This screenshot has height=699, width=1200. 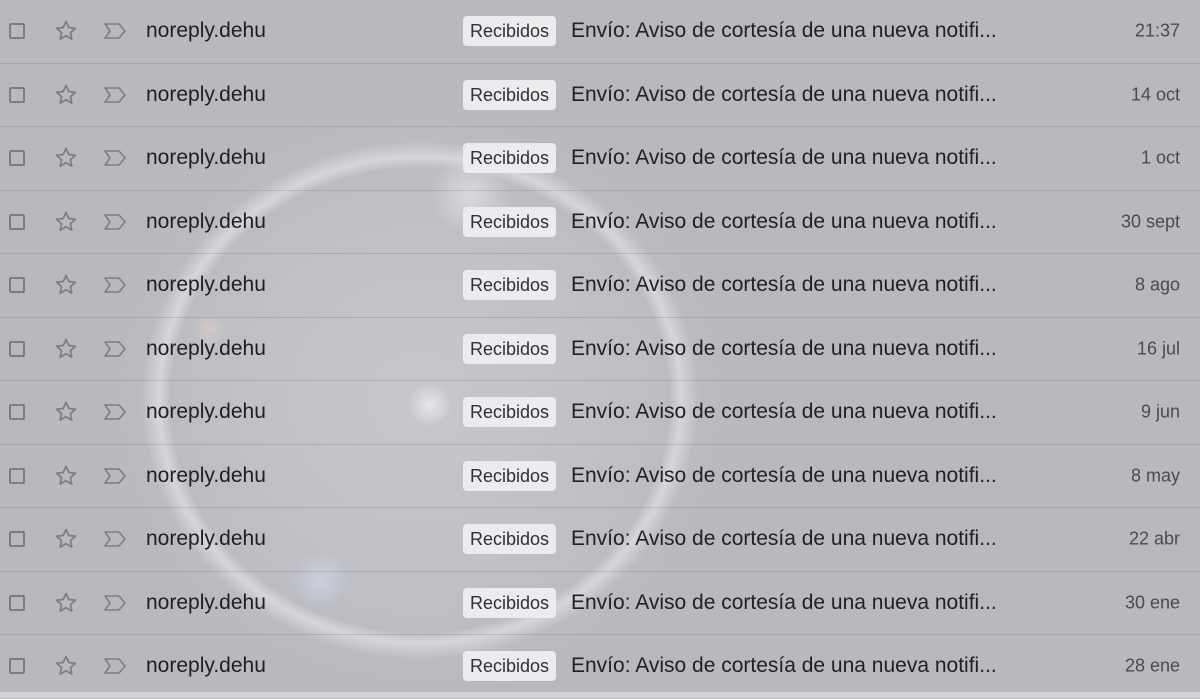 What do you see at coordinates (1158, 348) in the screenshot?
I see `date-text: 16 jul` at bounding box center [1158, 348].